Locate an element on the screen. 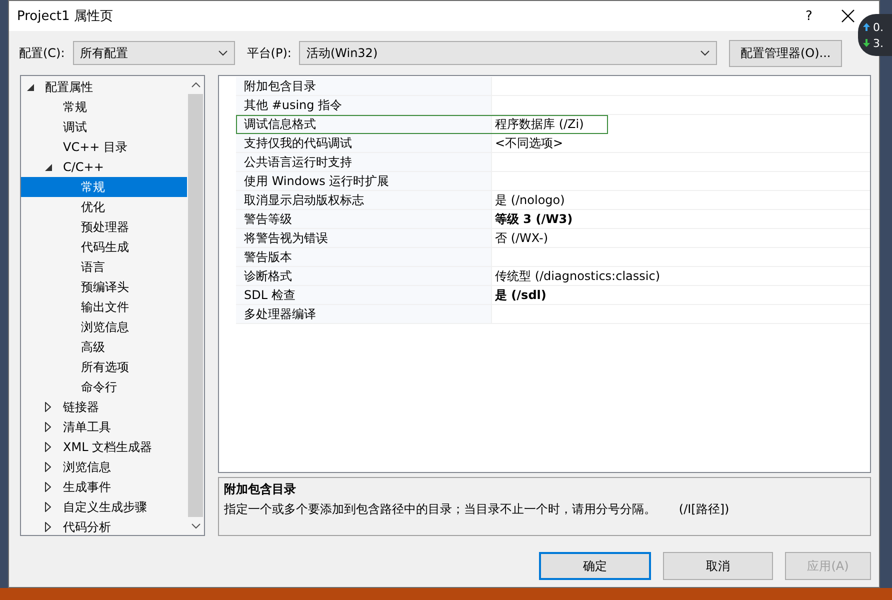  property-name: 多处理器编译 is located at coordinates (363, 314).